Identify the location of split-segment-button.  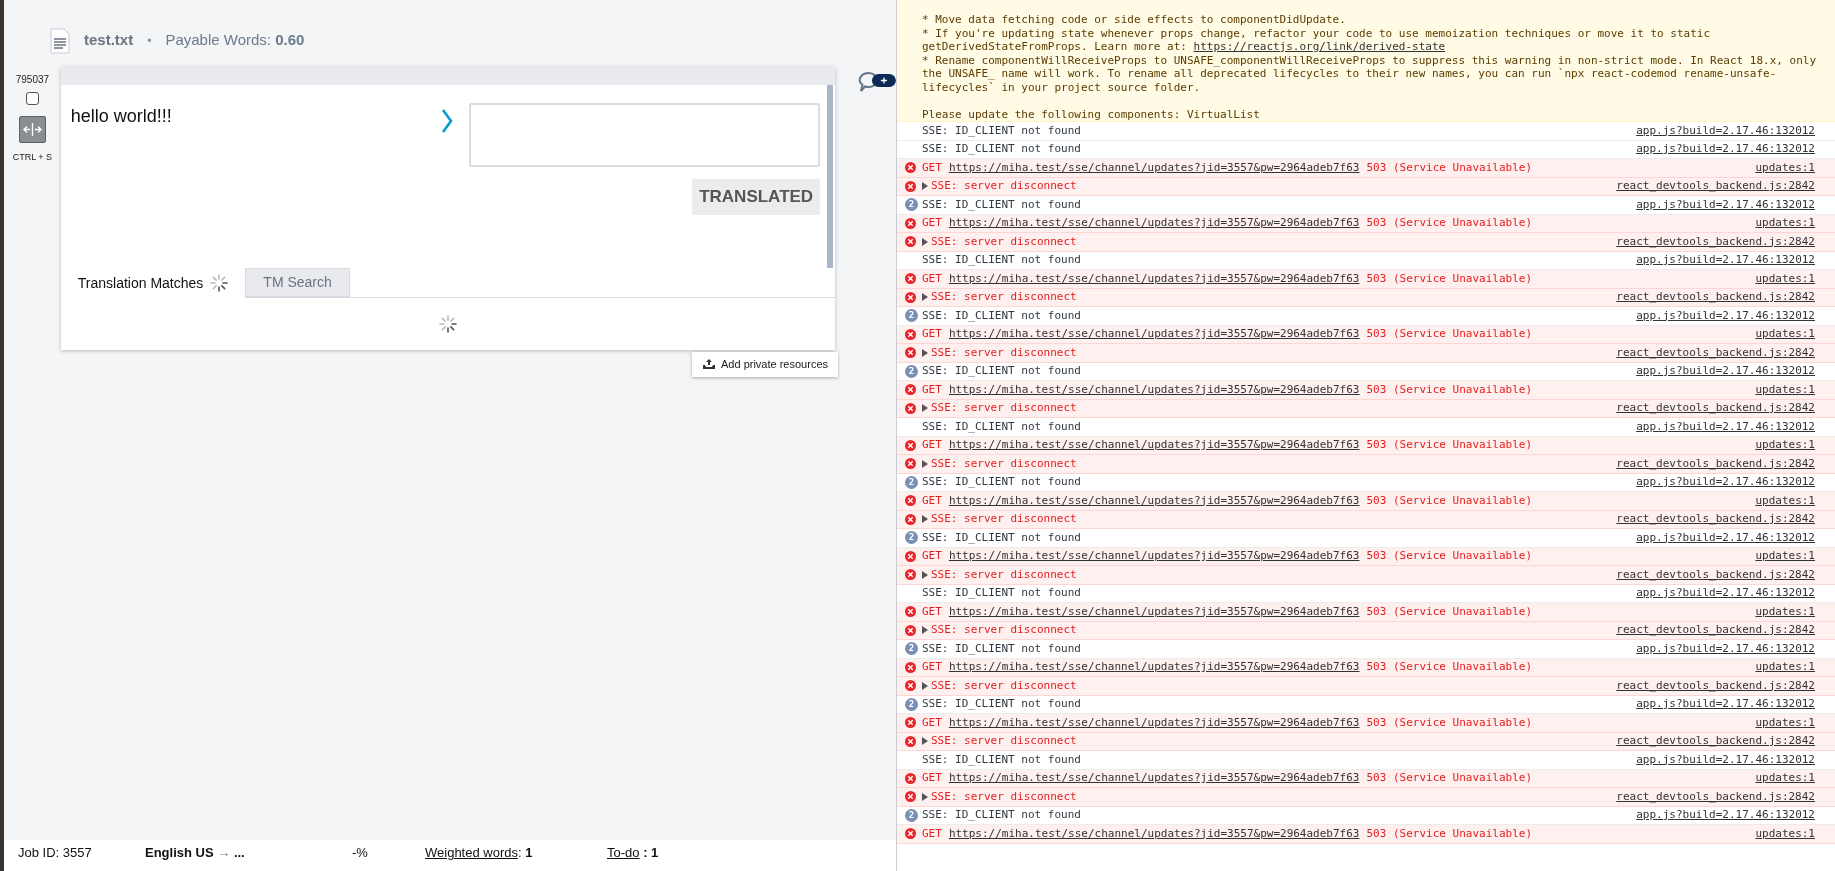
(32, 129).